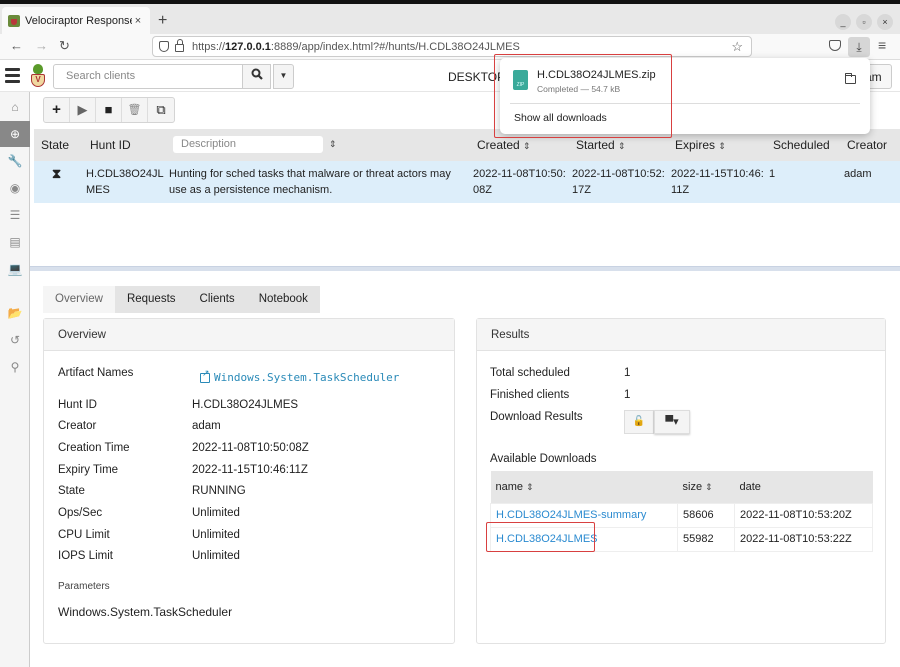 The image size is (900, 667). Describe the element at coordinates (250, 470) in the screenshot. I see `field-value: 2022-11-15T10:46:11Z` at that location.